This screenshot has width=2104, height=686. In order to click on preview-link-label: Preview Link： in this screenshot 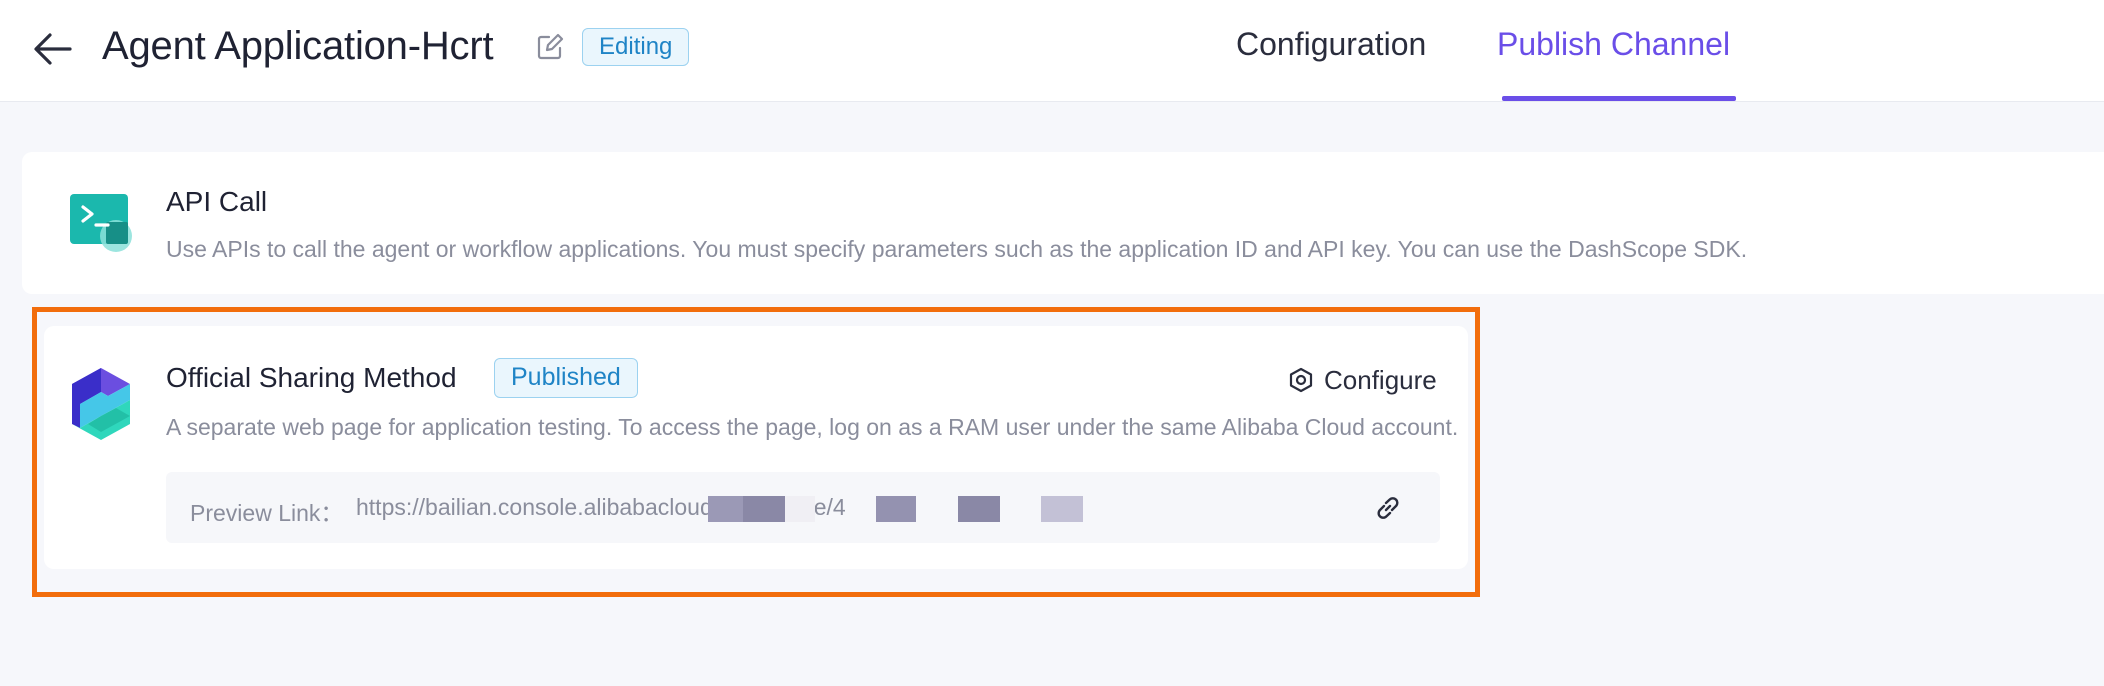, I will do `click(267, 513)`.